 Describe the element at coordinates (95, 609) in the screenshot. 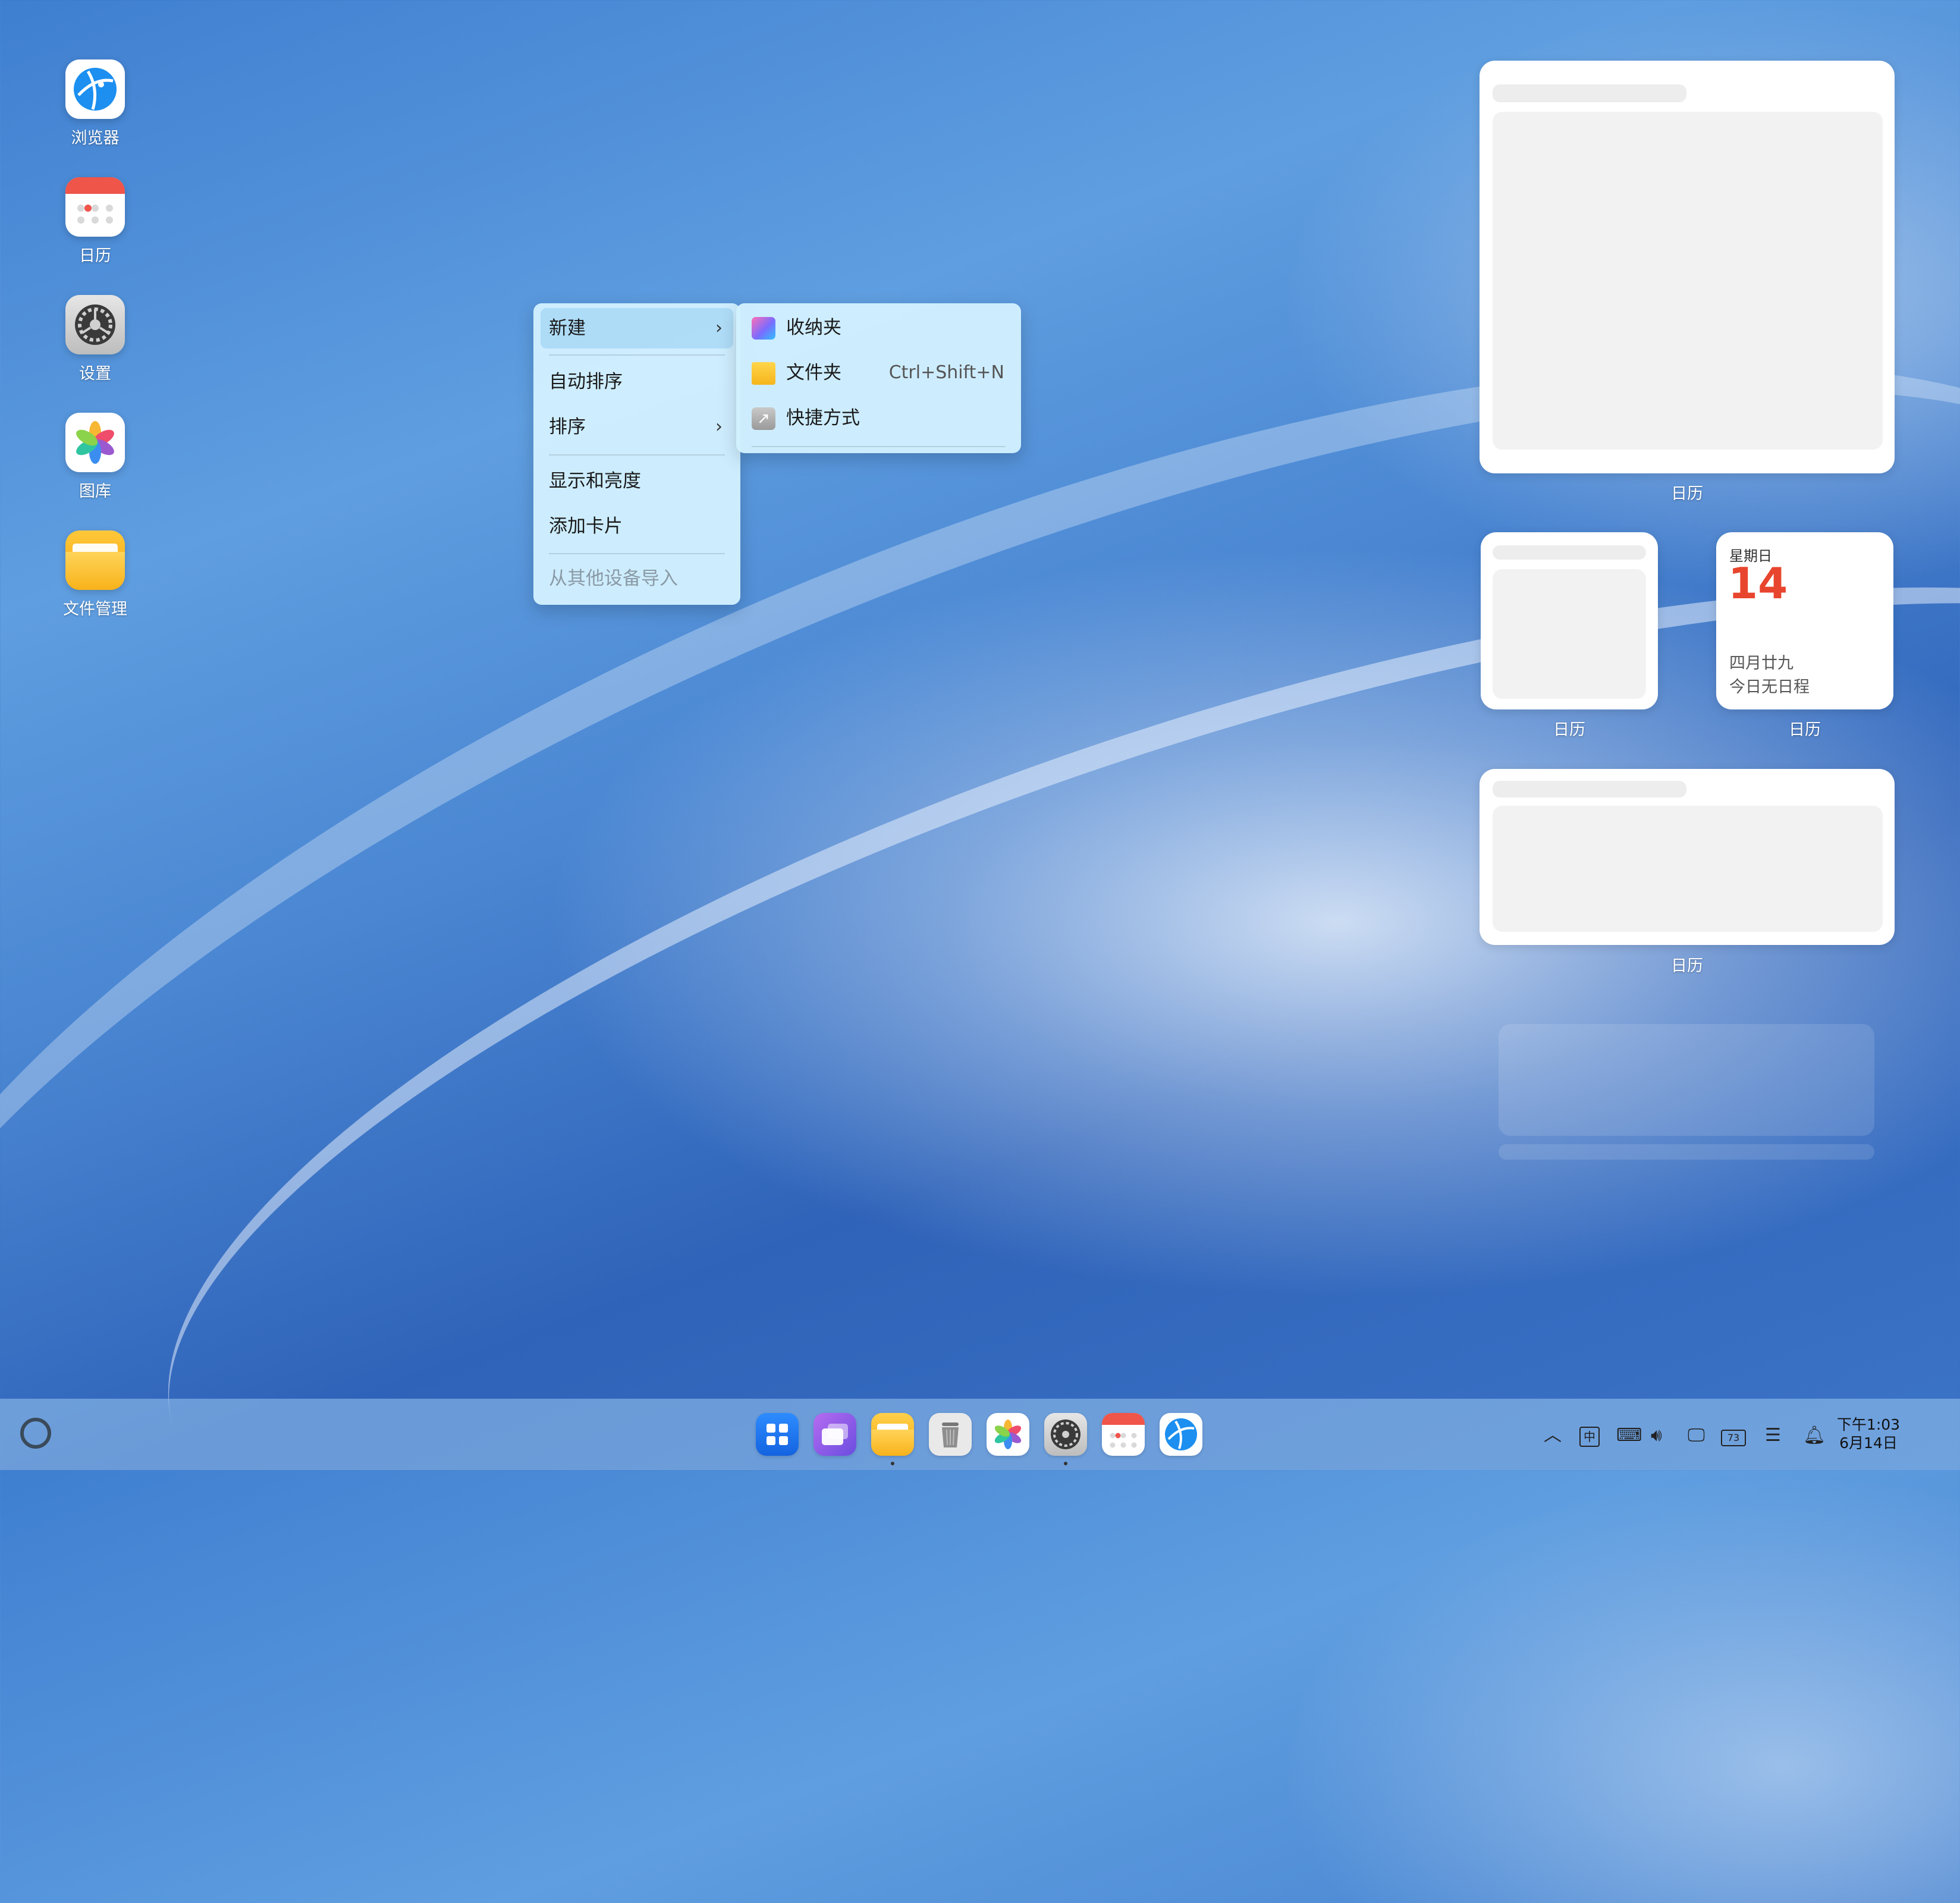

I see `desktop-icon-label: 文件管理` at that location.